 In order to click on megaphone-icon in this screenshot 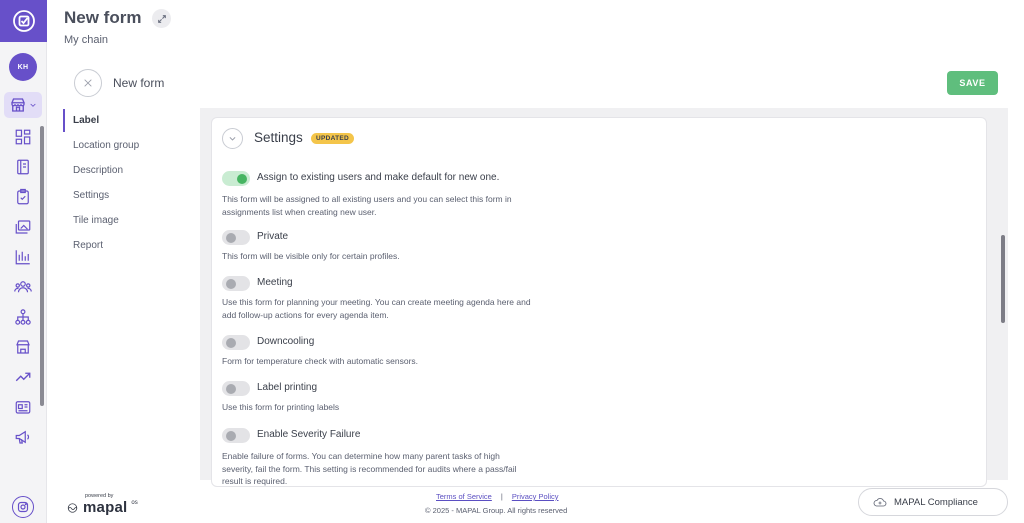, I will do `click(22, 437)`.